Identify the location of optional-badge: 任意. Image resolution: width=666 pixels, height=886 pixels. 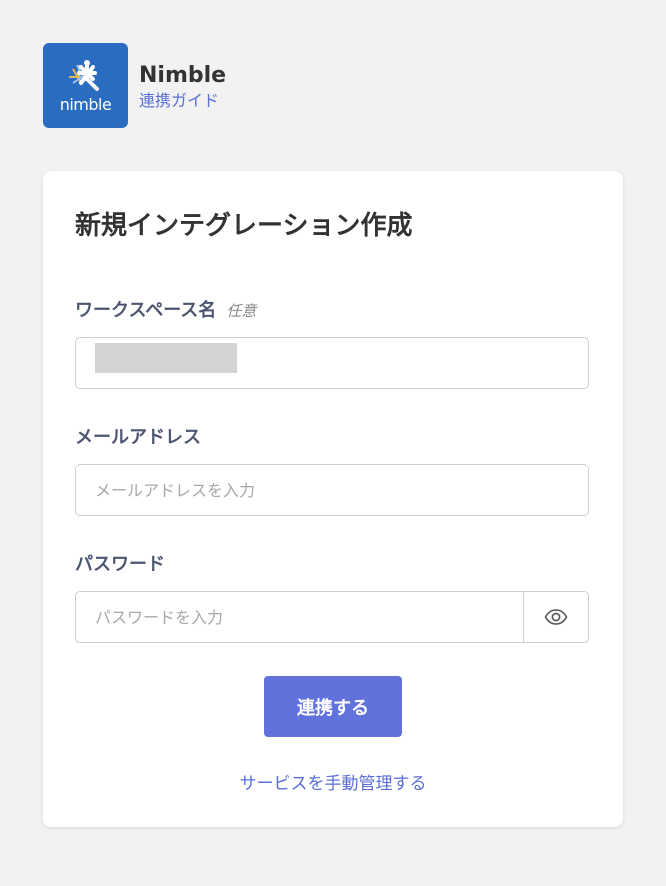
(241, 311).